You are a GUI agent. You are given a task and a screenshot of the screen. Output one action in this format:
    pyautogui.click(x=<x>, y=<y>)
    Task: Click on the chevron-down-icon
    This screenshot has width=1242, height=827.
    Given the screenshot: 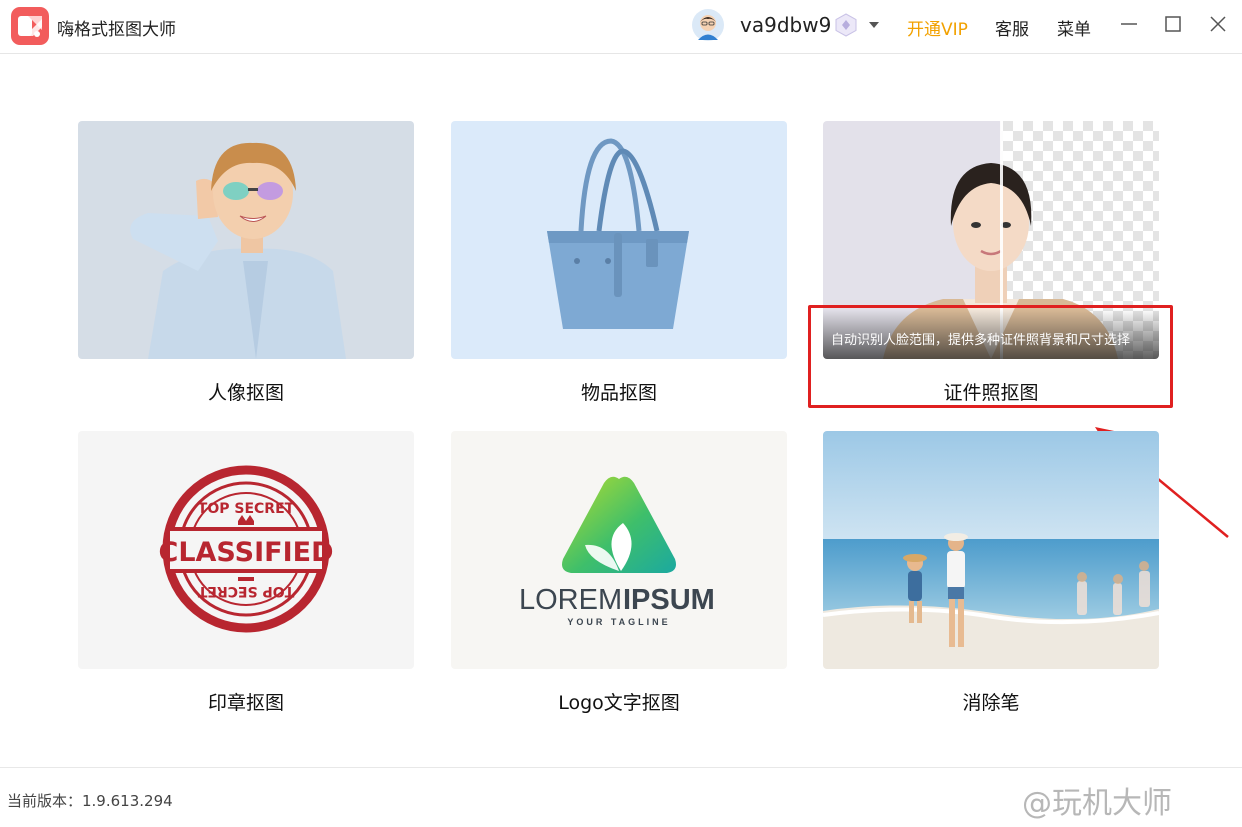 What is the action you would take?
    pyautogui.click(x=874, y=25)
    